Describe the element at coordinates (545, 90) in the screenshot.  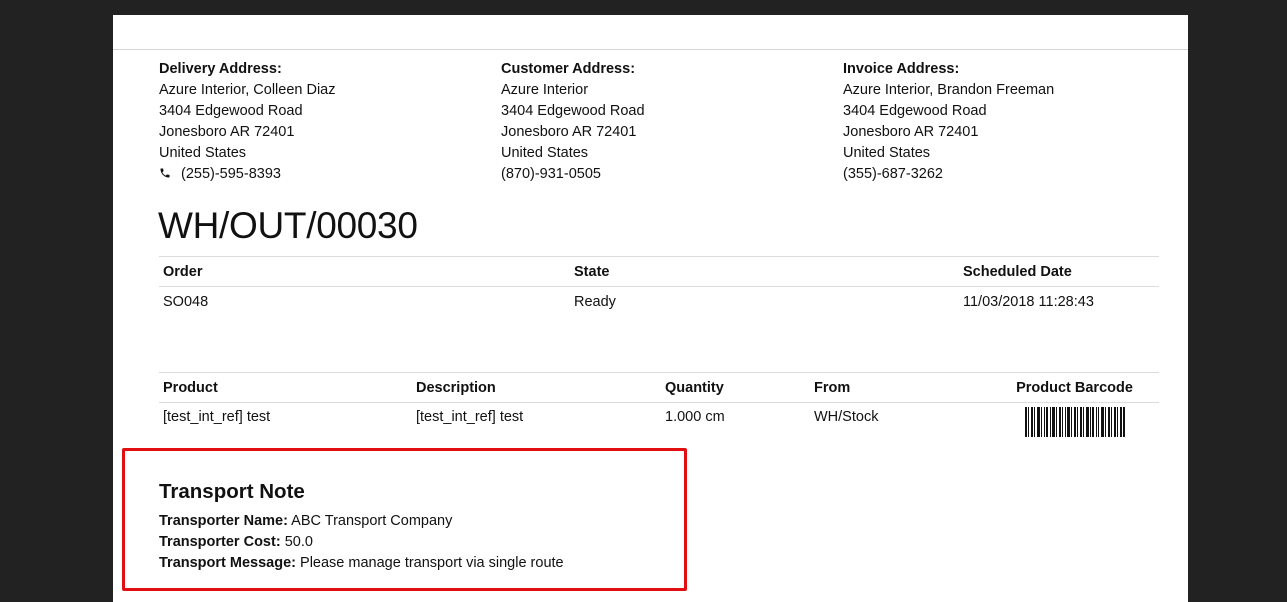
I see `customer-address-name: Azure Interior` at that location.